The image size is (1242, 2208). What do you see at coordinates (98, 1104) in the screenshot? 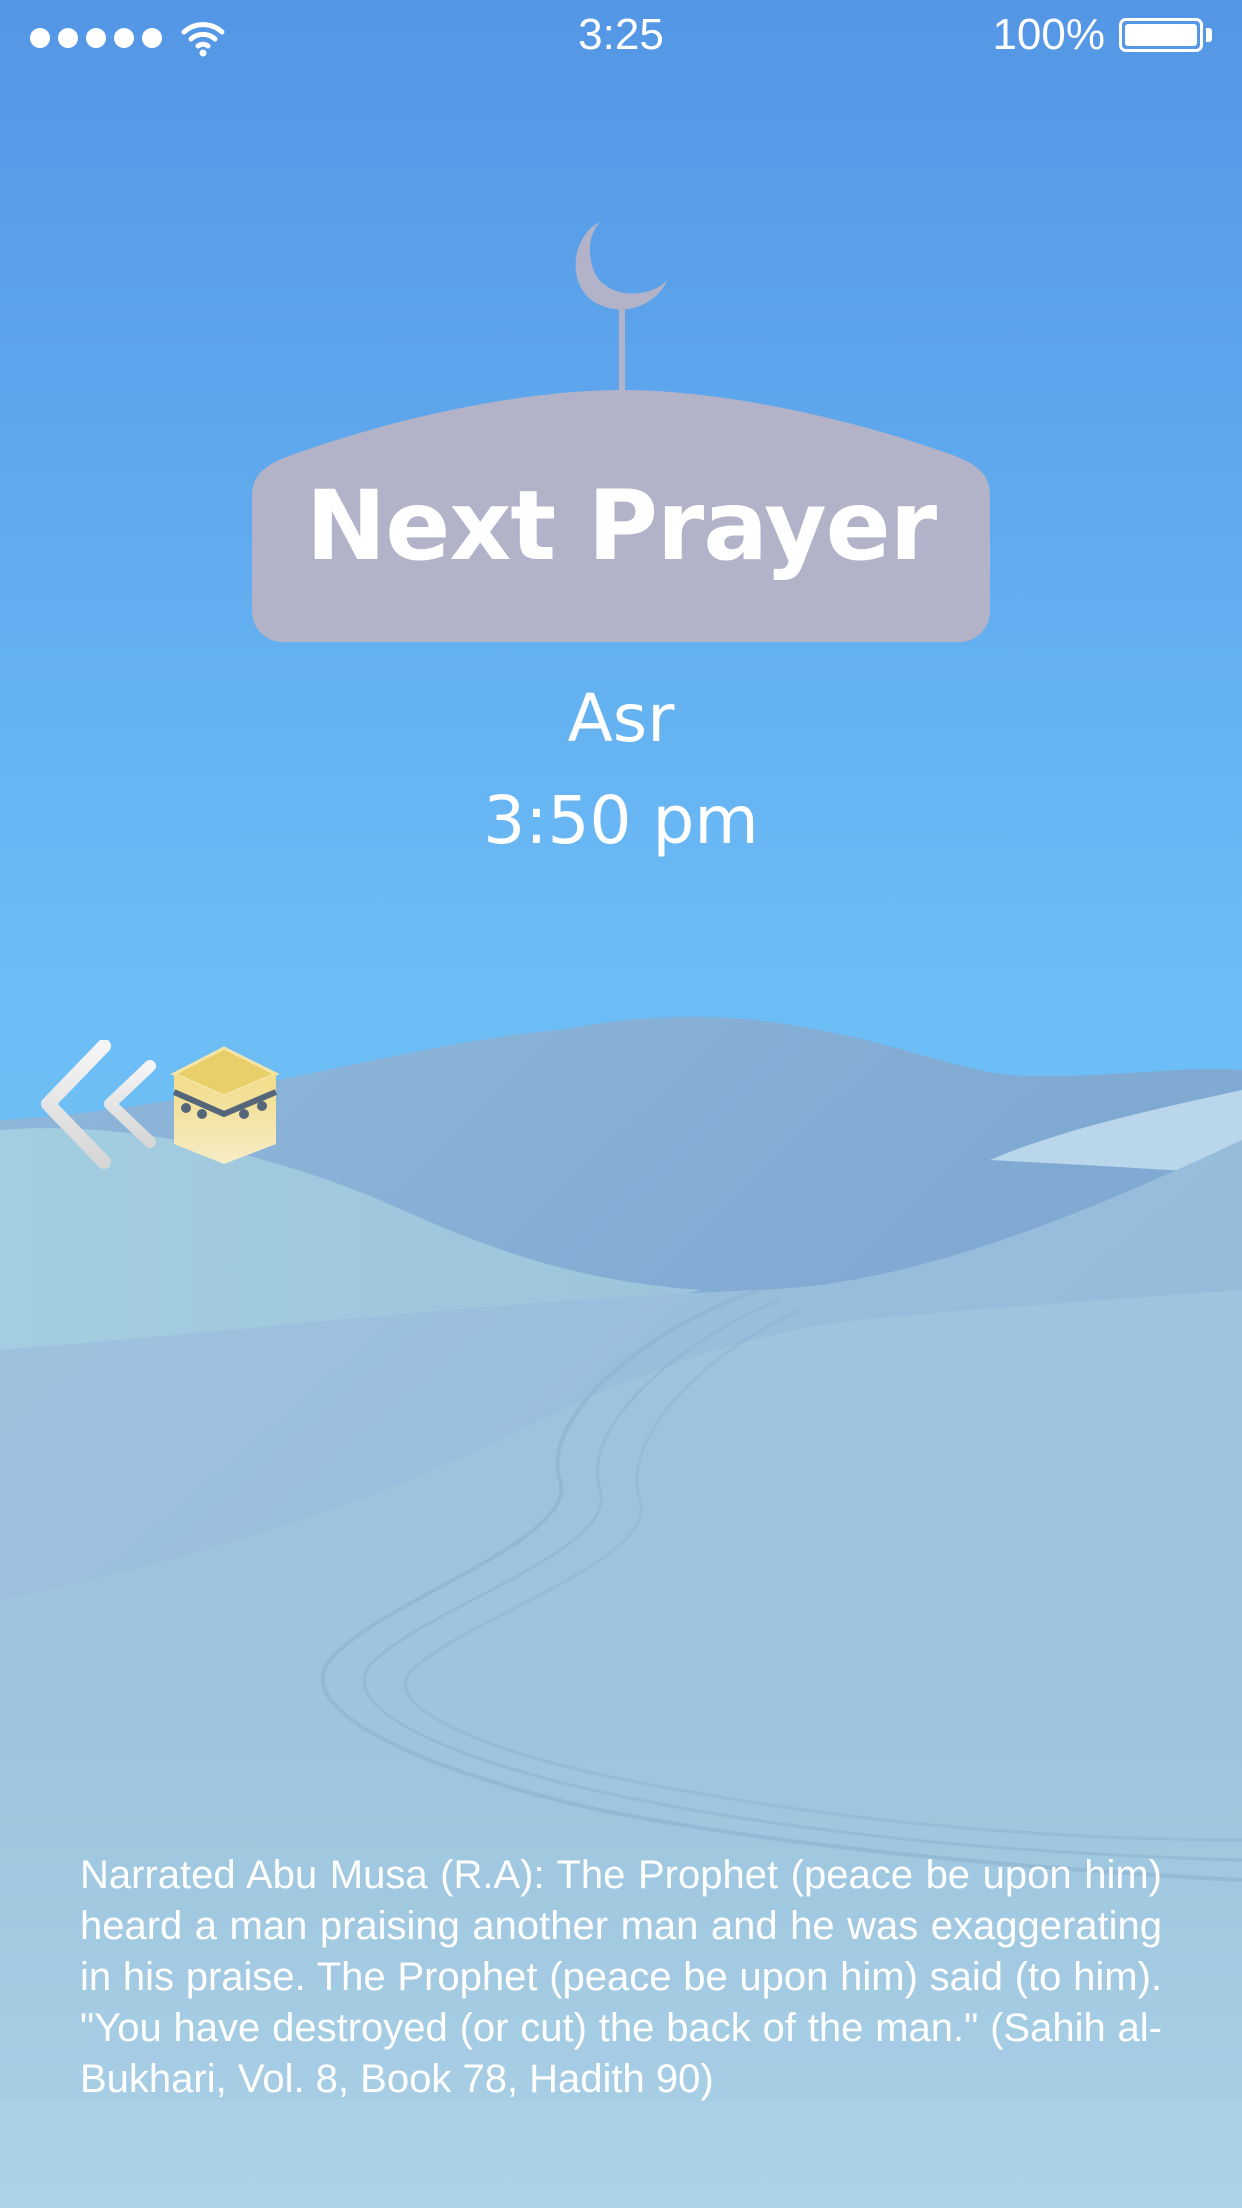
I see `double-chevron-left-icon` at bounding box center [98, 1104].